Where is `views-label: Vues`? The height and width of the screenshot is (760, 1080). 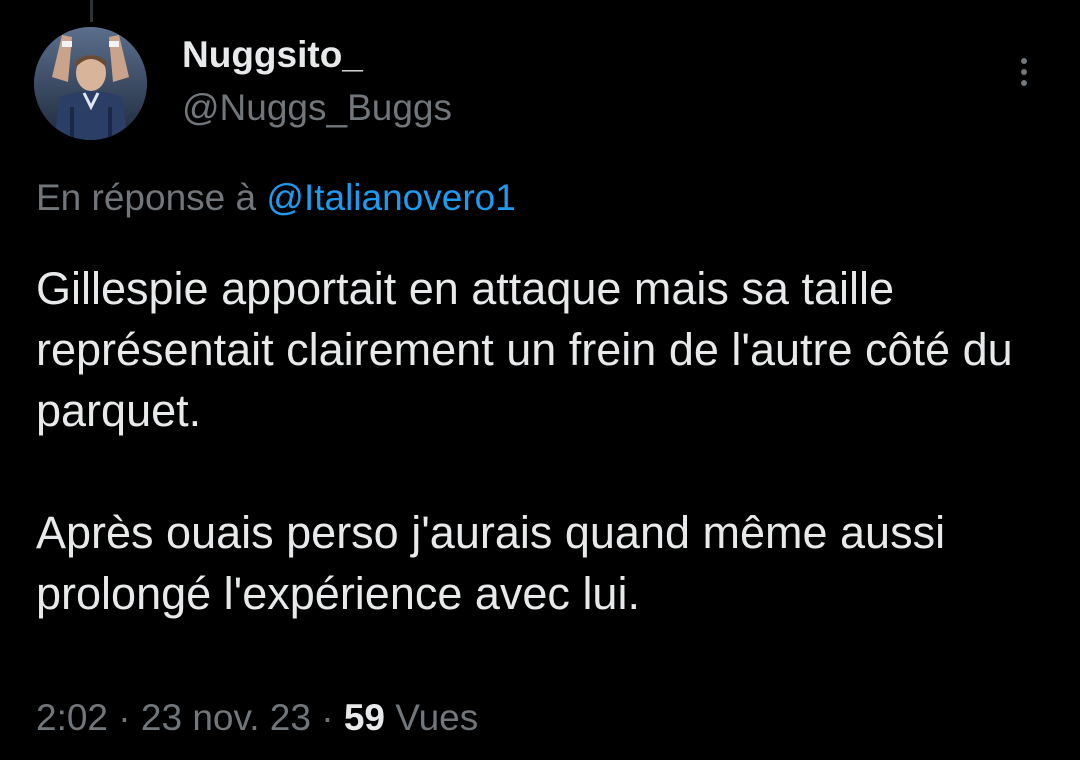
views-label: Vues is located at coordinates (436, 717).